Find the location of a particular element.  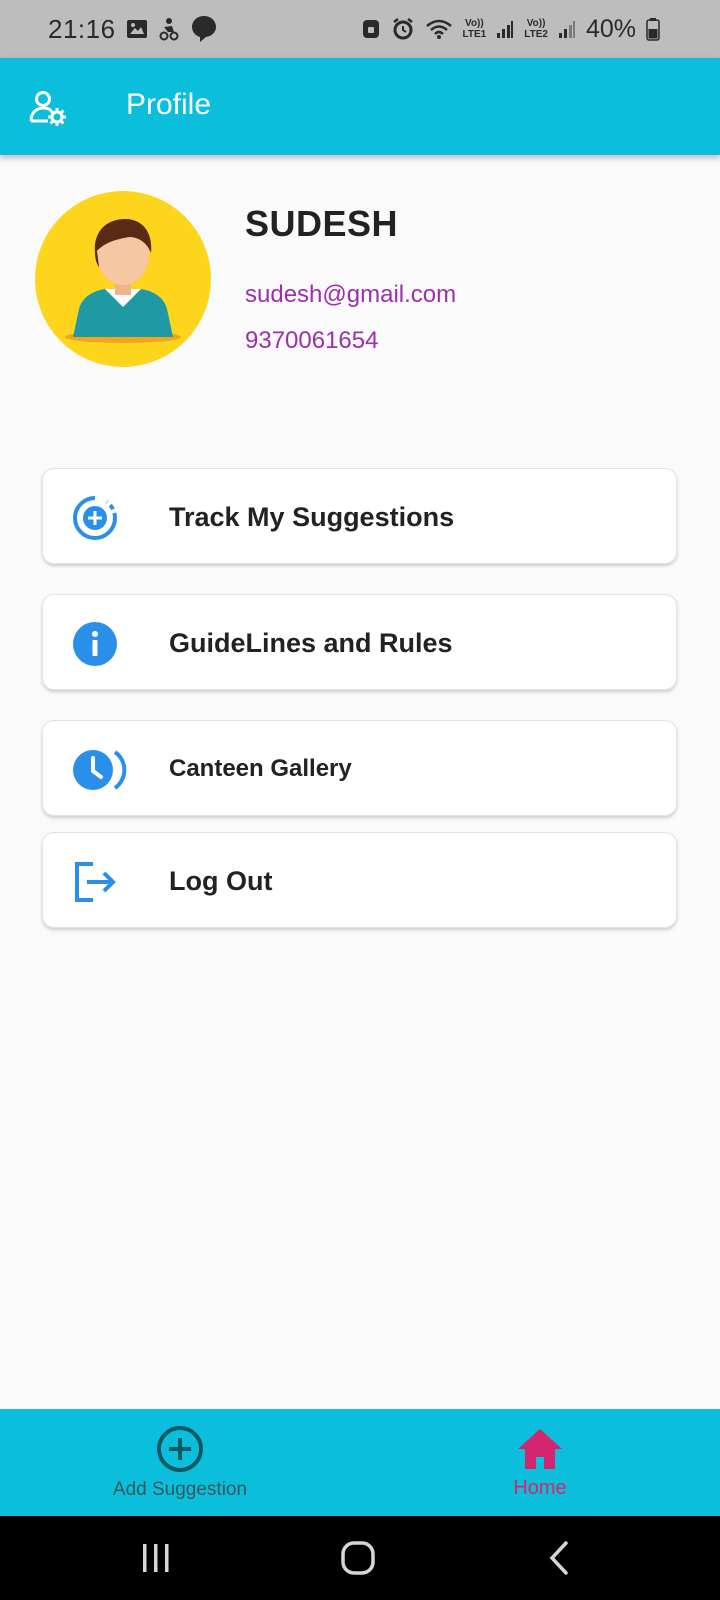

menu-label: GuideLines and Rules is located at coordinates (311, 642).